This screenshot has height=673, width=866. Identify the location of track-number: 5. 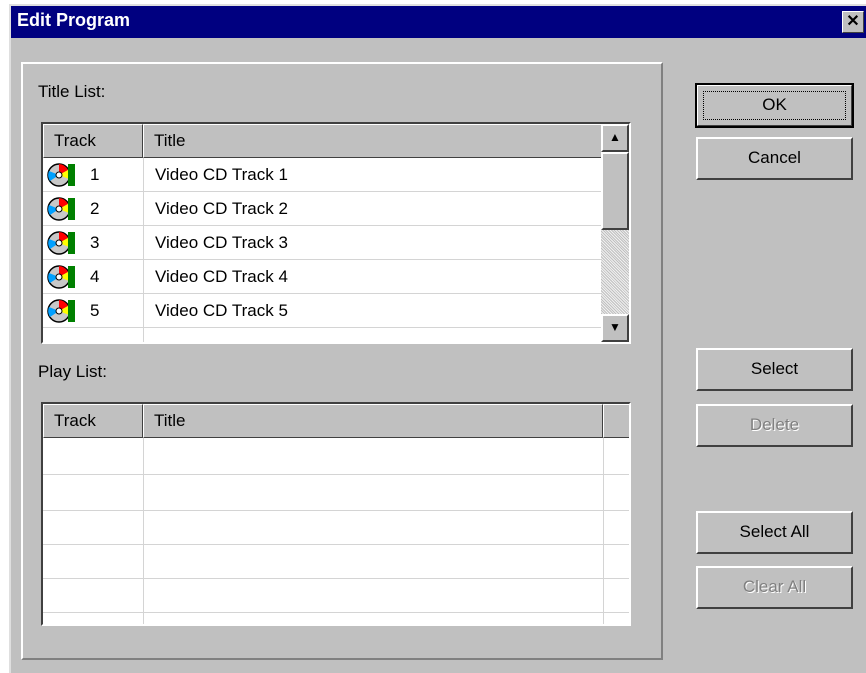
(95, 310).